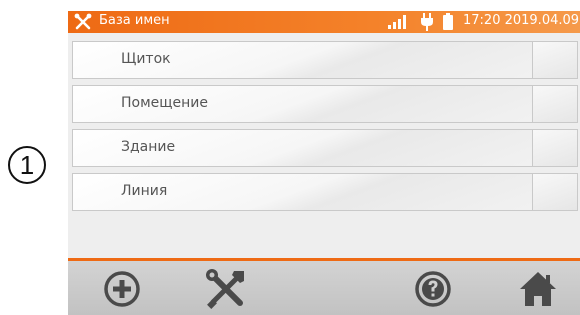  I want to click on list-item-label: Здание, so click(148, 147).